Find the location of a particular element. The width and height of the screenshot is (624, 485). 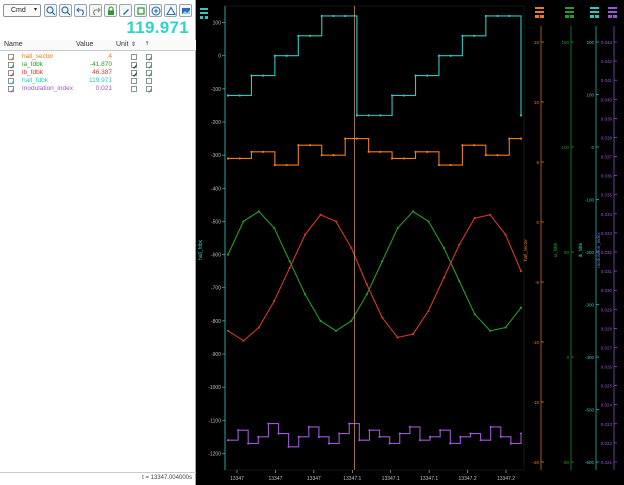

right-axis-tick-label: 200 is located at coordinates (590, 42).